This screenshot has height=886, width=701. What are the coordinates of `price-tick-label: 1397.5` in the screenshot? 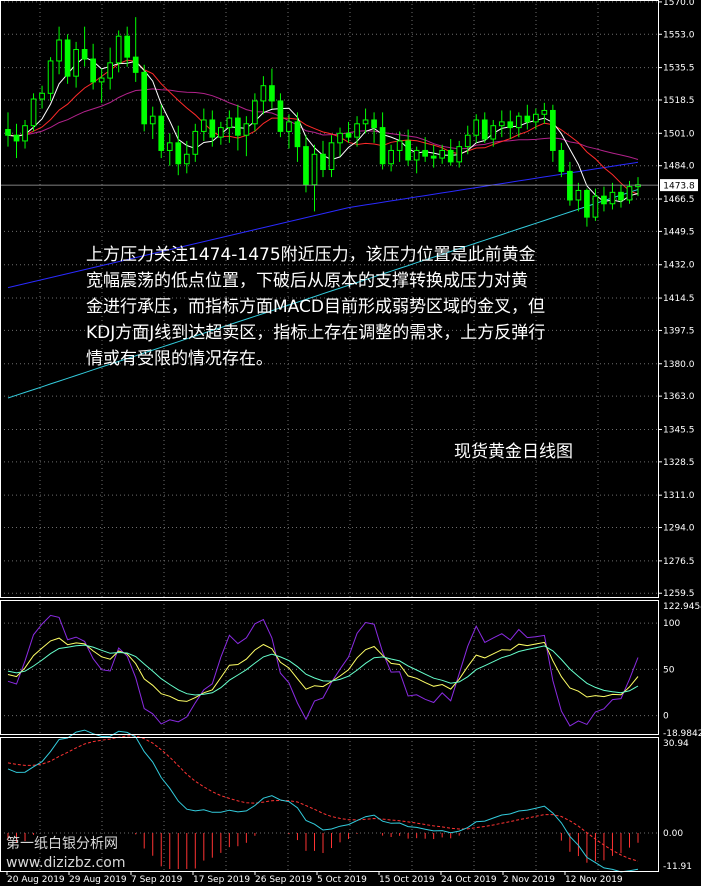 It's located at (679, 331).